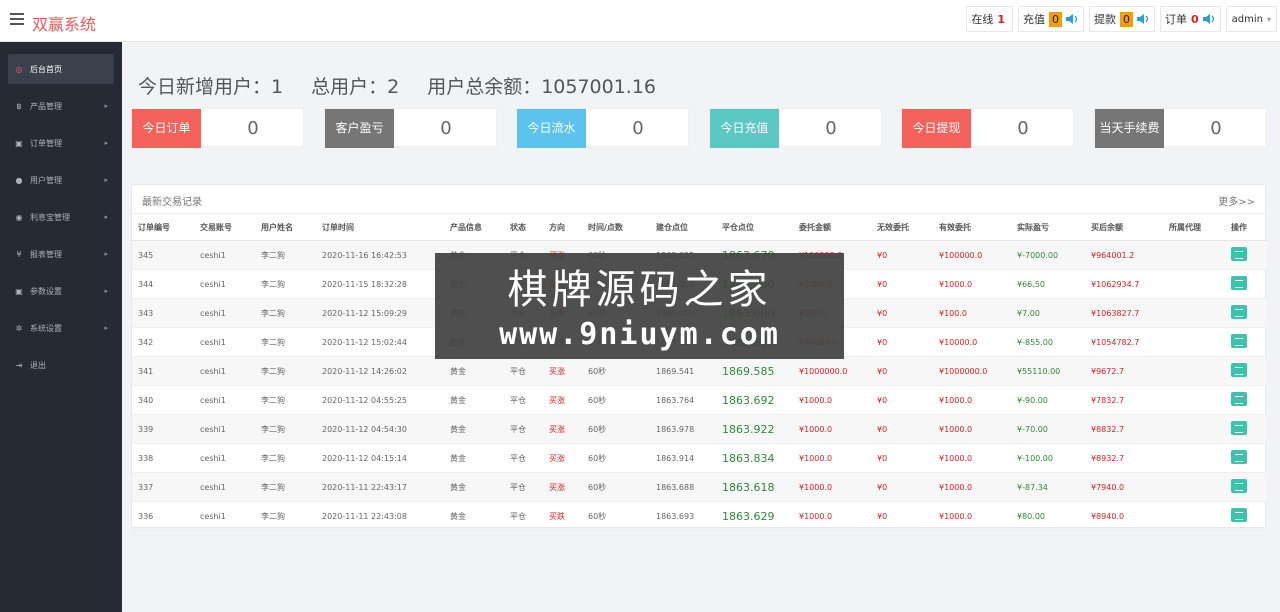 This screenshot has height=612, width=1280. I want to click on table-cell: 2020-11-16 16:42:53, so click(380, 255).